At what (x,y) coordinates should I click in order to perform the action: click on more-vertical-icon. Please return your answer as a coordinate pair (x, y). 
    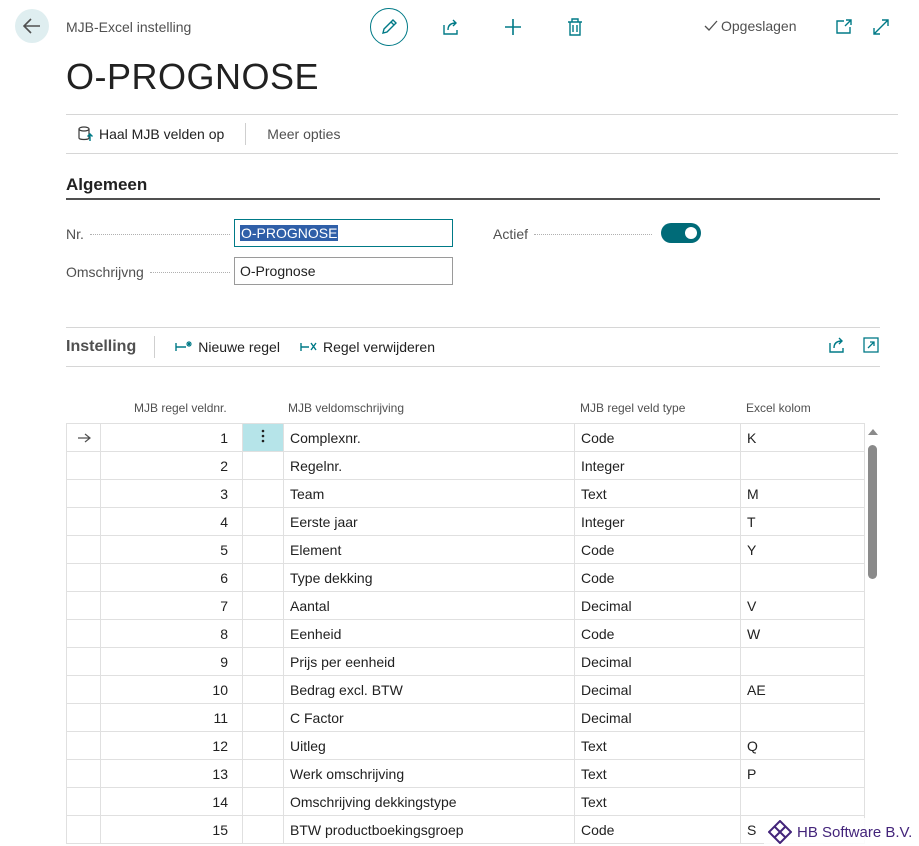
    Looking at the image, I should click on (263, 436).